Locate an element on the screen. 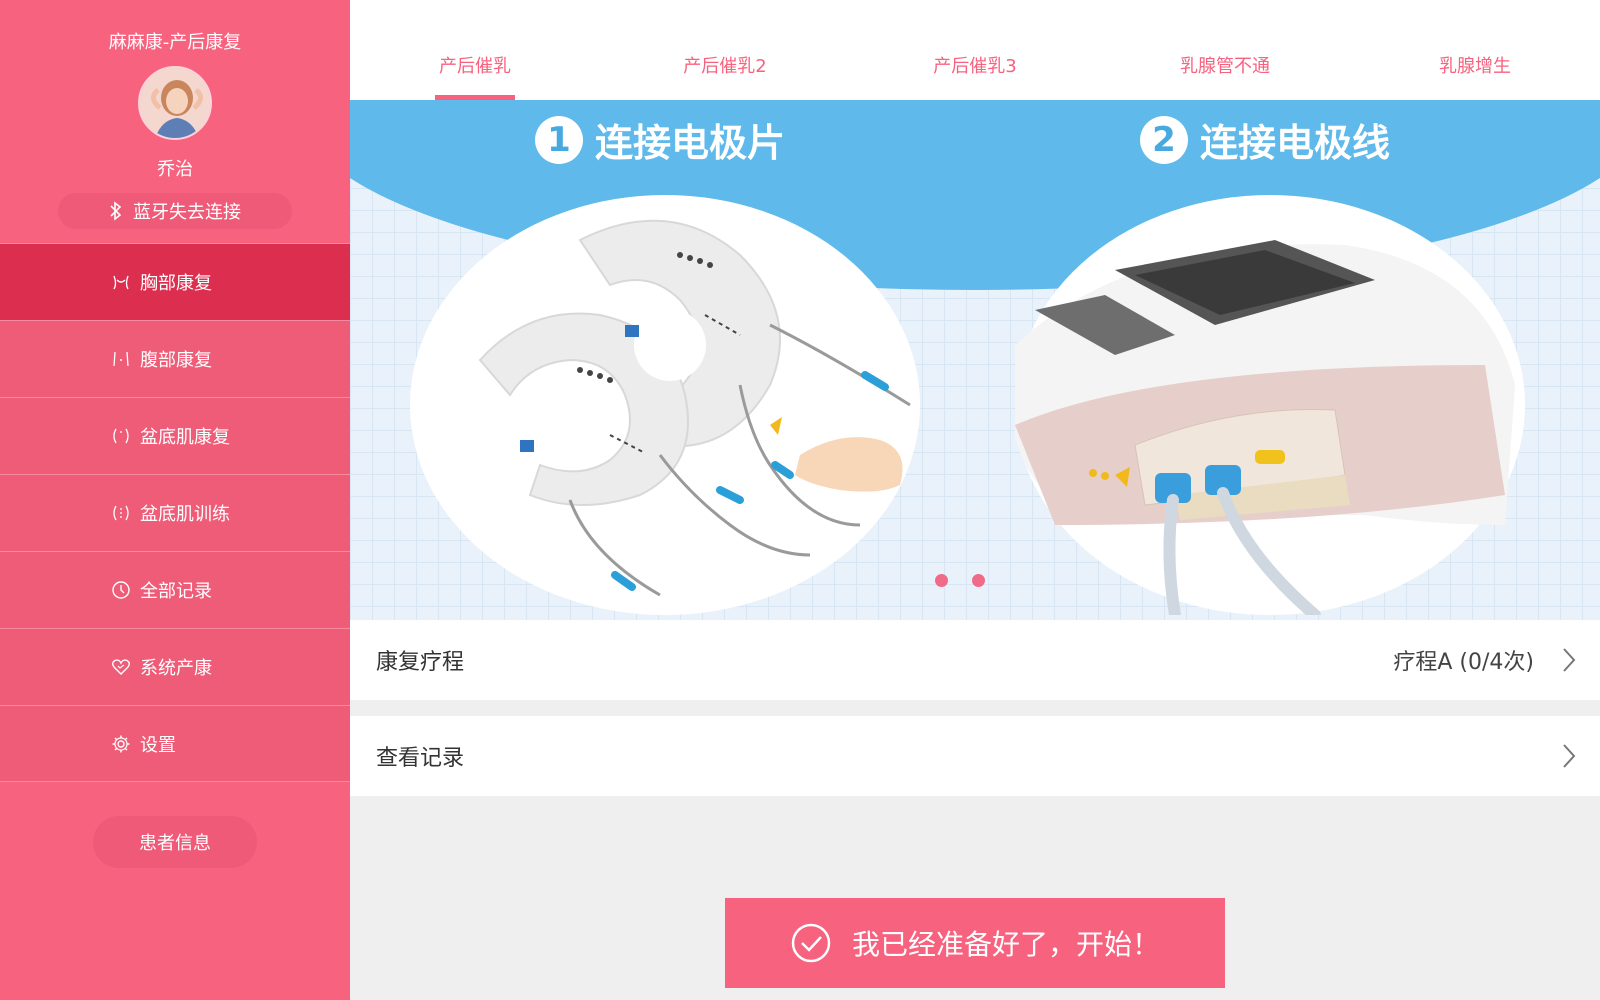 The width and height of the screenshot is (1600, 1000). tab-postpartum-lactation-2: 产后催乳2 is located at coordinates (725, 50).